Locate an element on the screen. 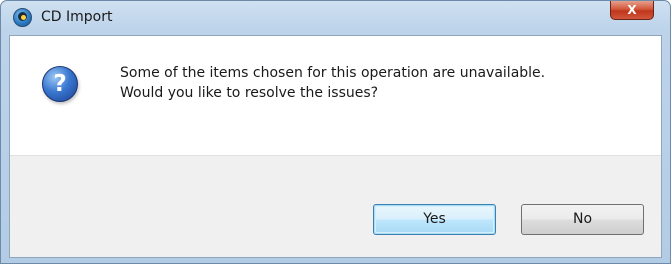 The height and width of the screenshot is (264, 671). close-icon: X is located at coordinates (632, 10).